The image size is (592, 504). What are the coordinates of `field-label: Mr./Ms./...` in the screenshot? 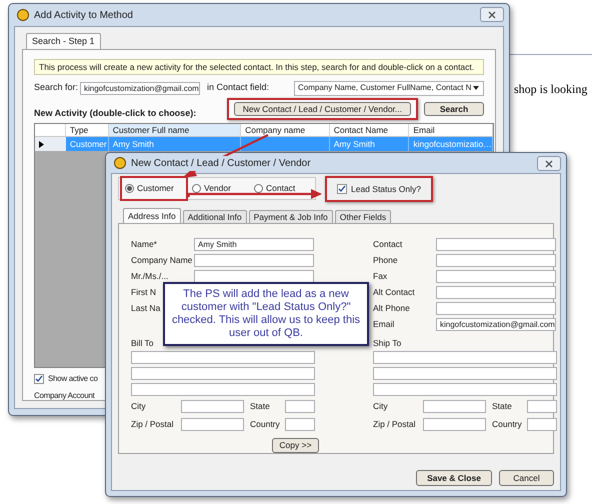 It's located at (150, 276).